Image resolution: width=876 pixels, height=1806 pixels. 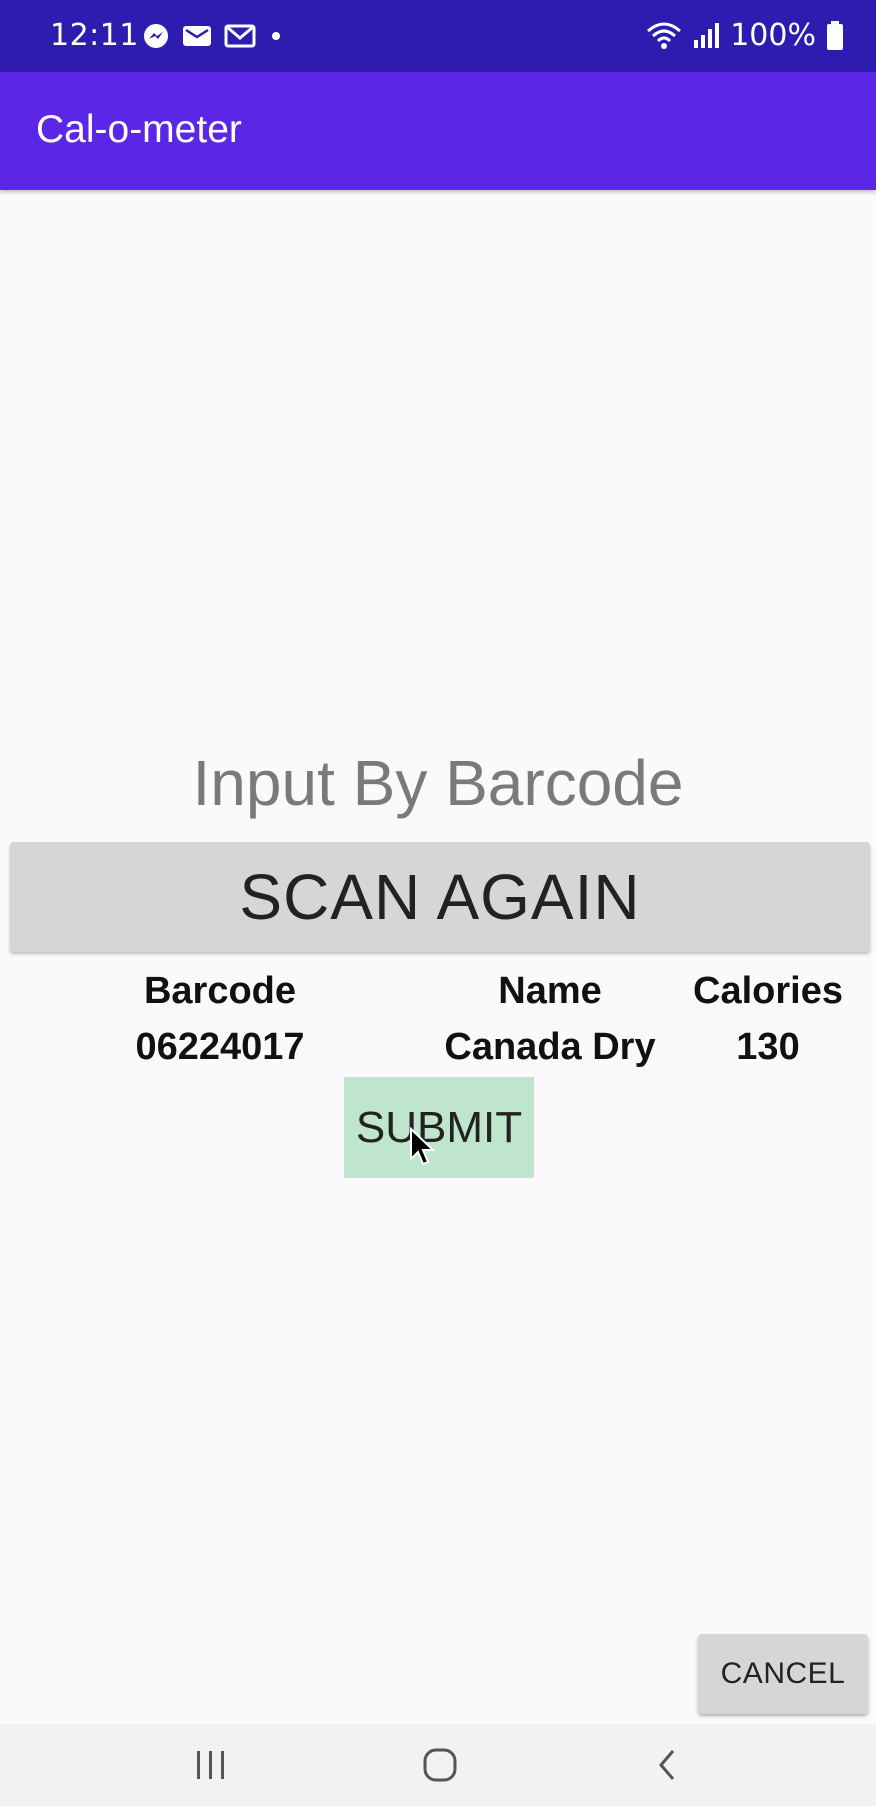 I want to click on signal-icon, so click(x=707, y=35).